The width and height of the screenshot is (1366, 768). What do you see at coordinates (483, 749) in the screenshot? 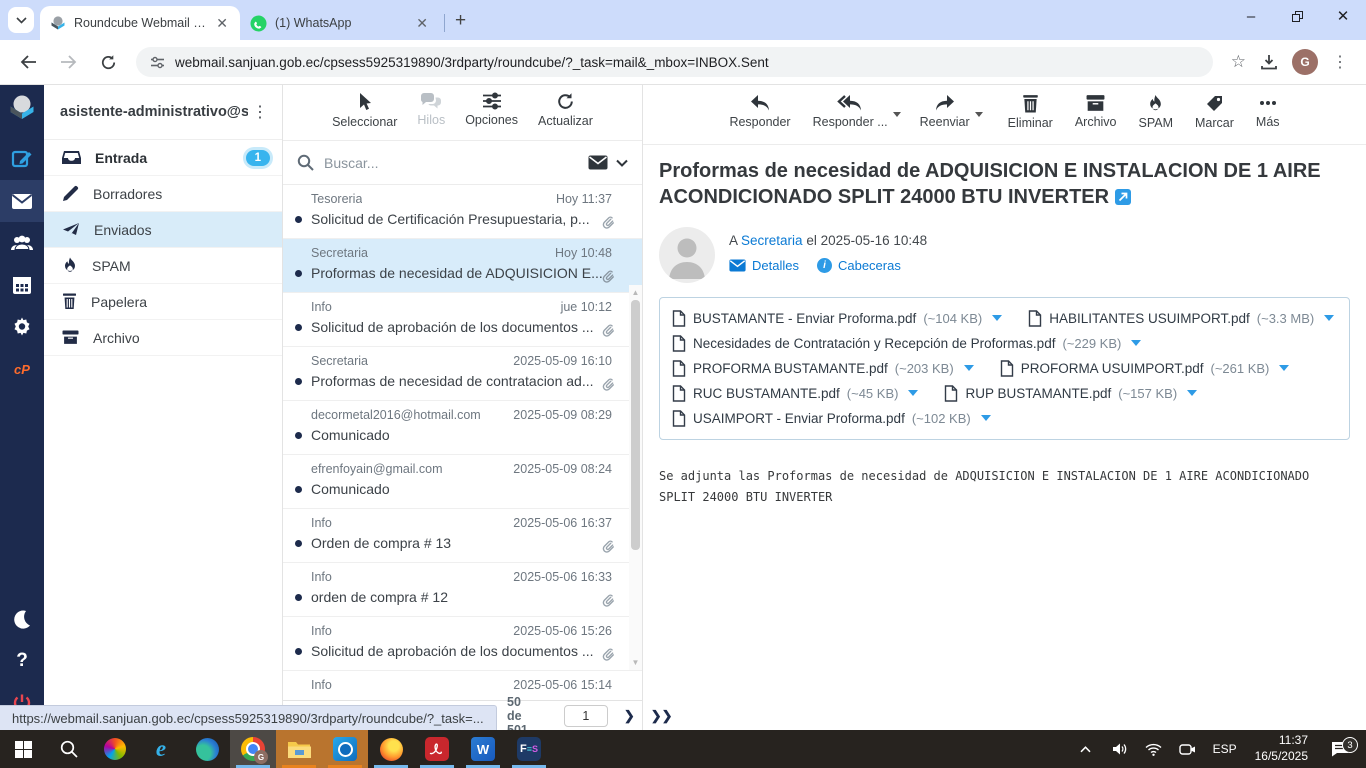
I see `word-button: W` at bounding box center [483, 749].